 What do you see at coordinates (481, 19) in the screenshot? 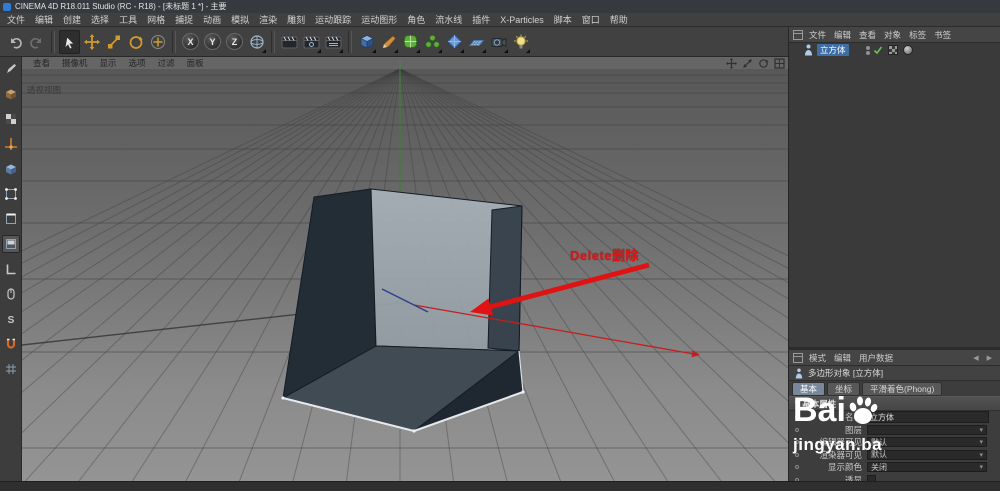
I see `menu-plugins: 插件` at bounding box center [481, 19].